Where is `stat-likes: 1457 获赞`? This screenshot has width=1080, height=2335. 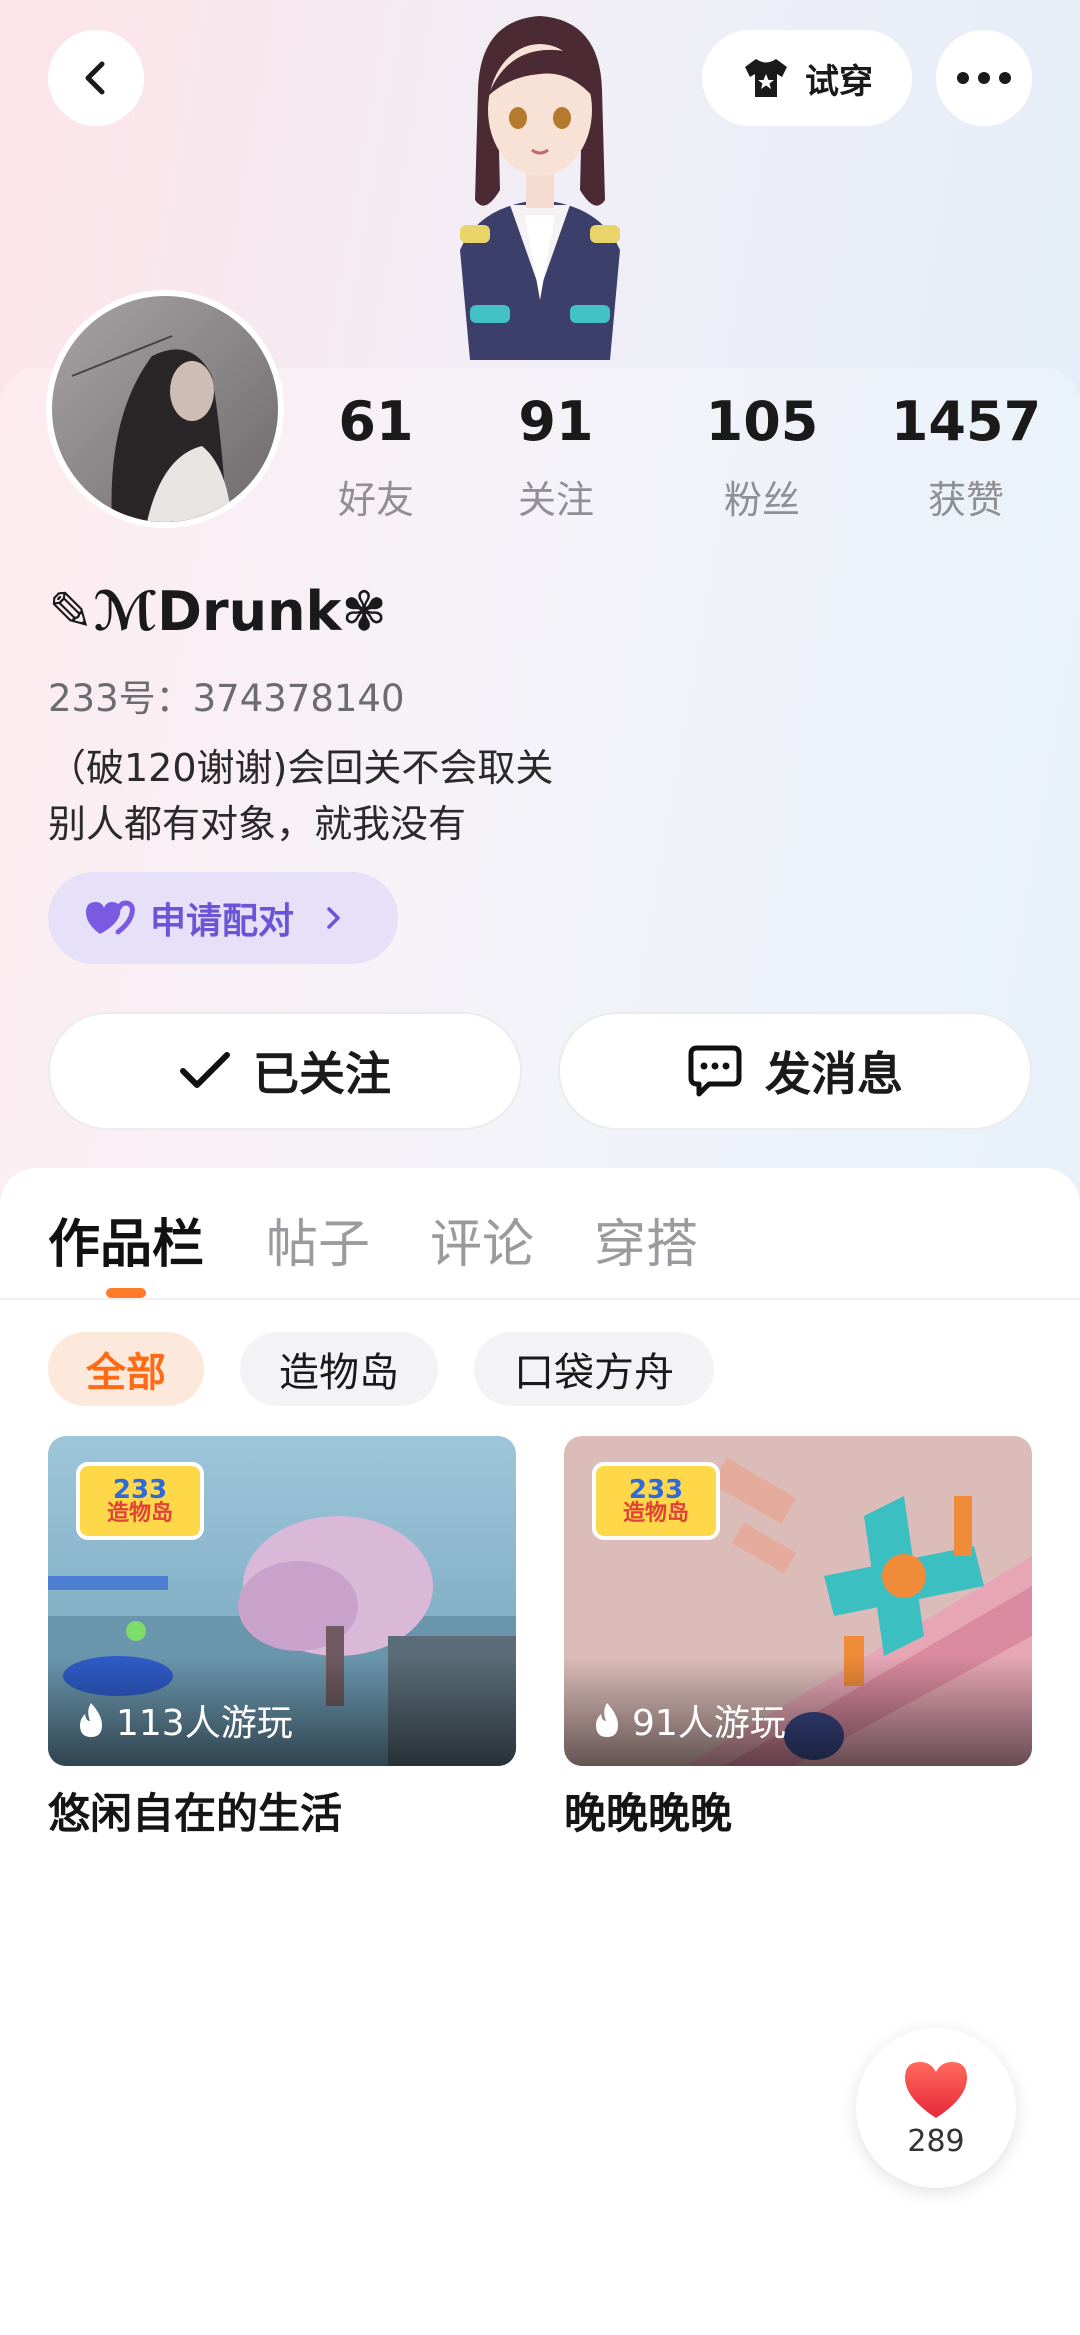 stat-likes: 1457 获赞 is located at coordinates (966, 459).